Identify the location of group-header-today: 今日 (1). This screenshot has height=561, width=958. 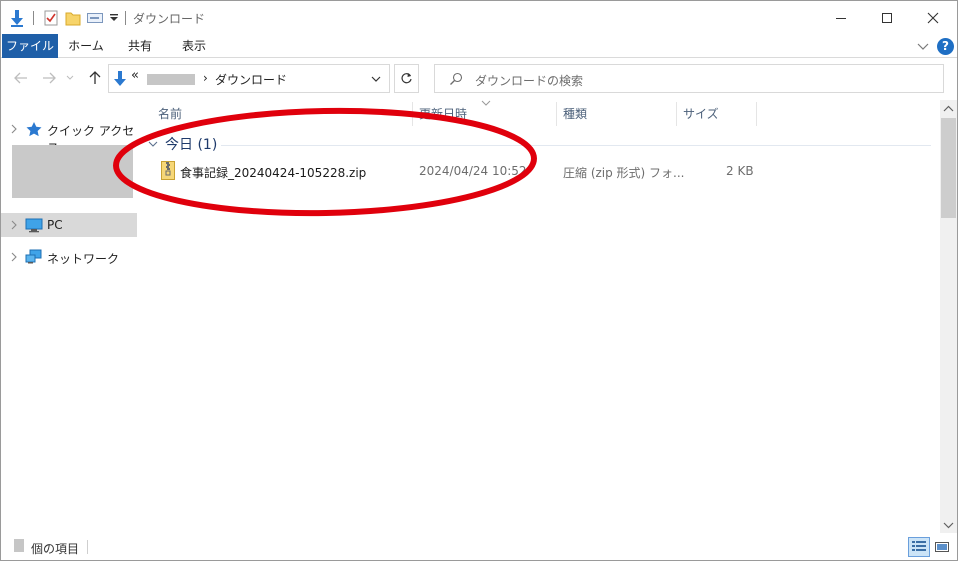
(182, 144).